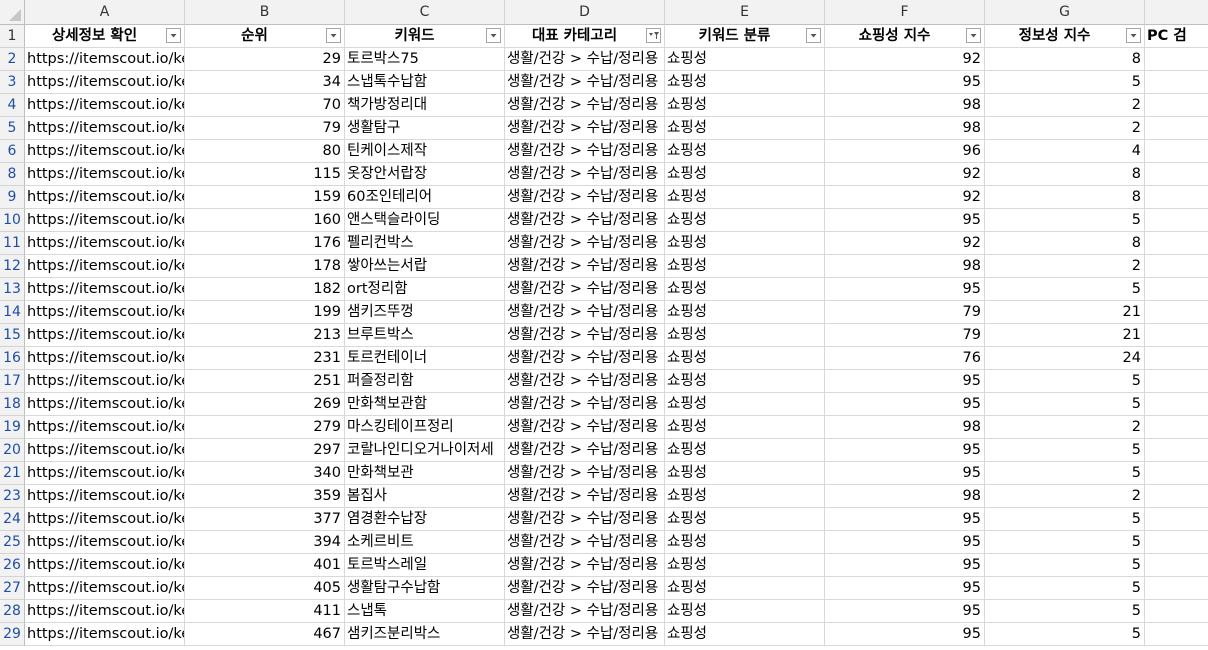 The height and width of the screenshot is (650, 1208). Describe the element at coordinates (1065, 105) in the screenshot. I see `info-index-cell: 2` at that location.